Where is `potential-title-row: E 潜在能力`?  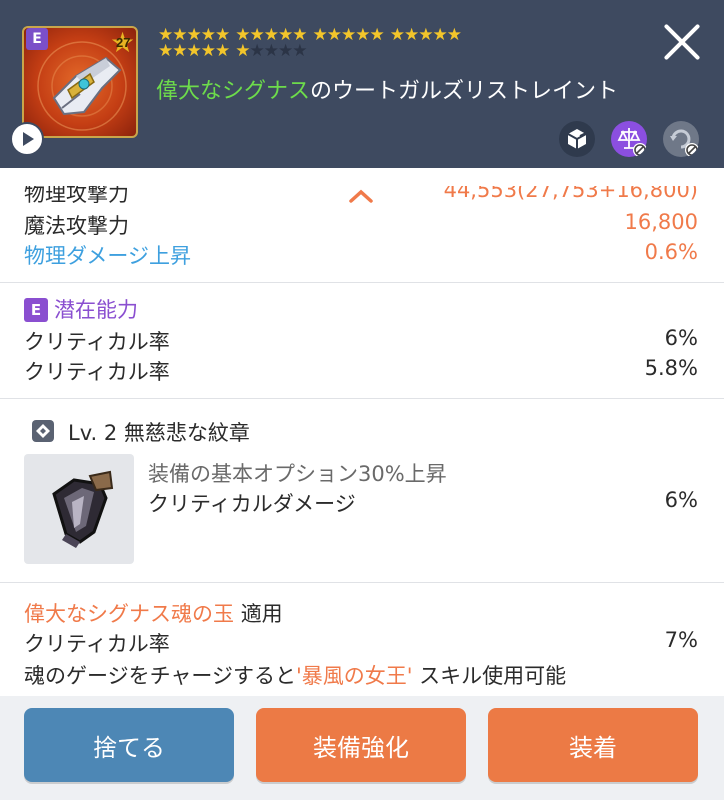 potential-title-row: E 潜在能力 is located at coordinates (361, 309).